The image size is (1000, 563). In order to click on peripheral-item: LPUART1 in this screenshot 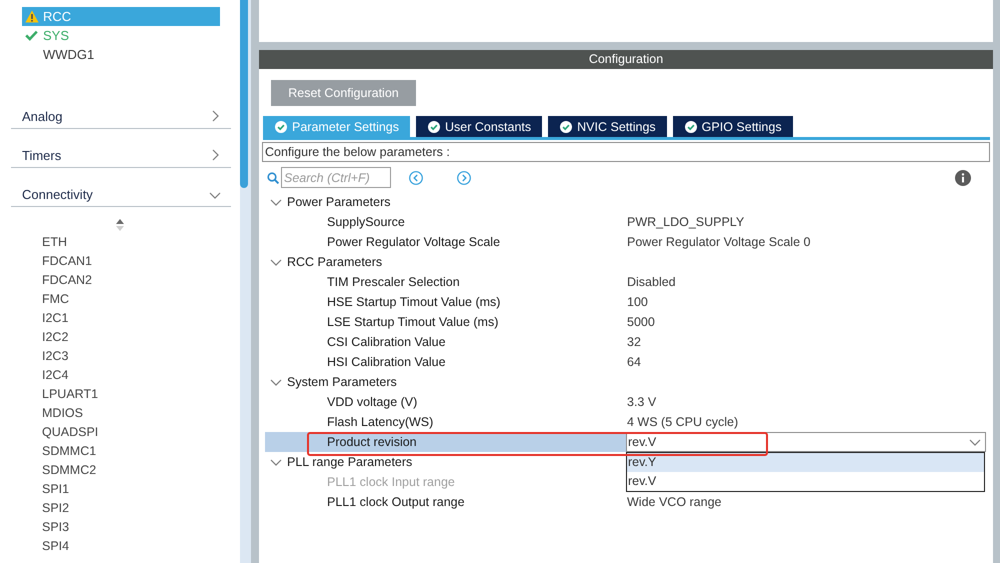, I will do `click(70, 394)`.